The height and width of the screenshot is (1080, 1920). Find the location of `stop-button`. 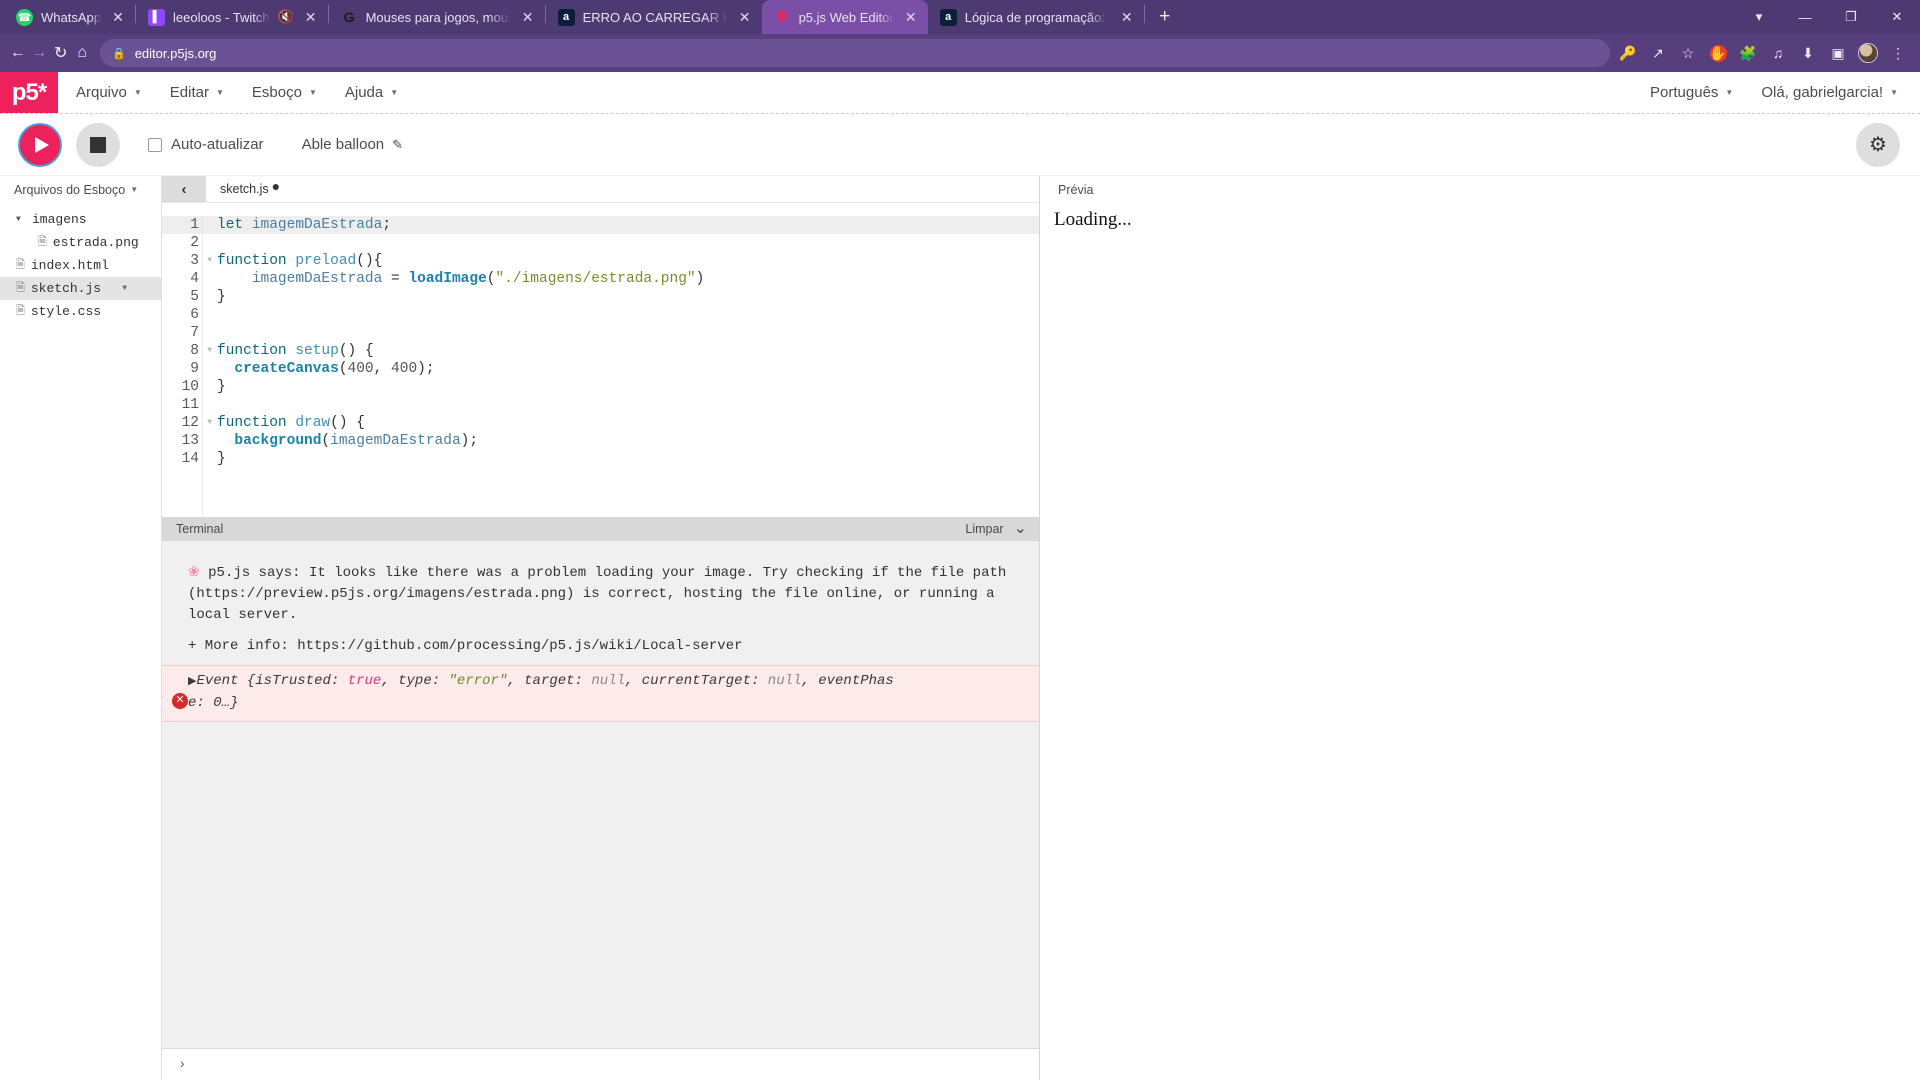

stop-button is located at coordinates (98, 144).